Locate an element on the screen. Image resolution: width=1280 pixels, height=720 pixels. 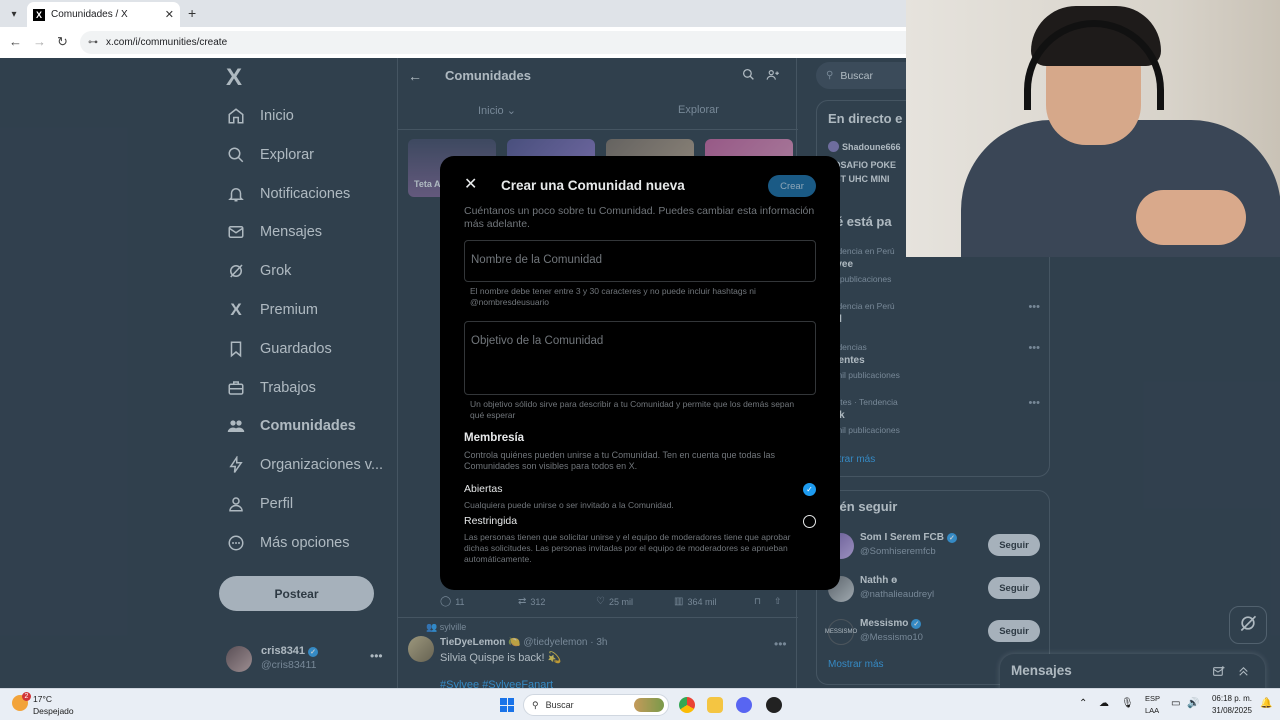
option-open-radio: ✓ is located at coordinates (809, 489).